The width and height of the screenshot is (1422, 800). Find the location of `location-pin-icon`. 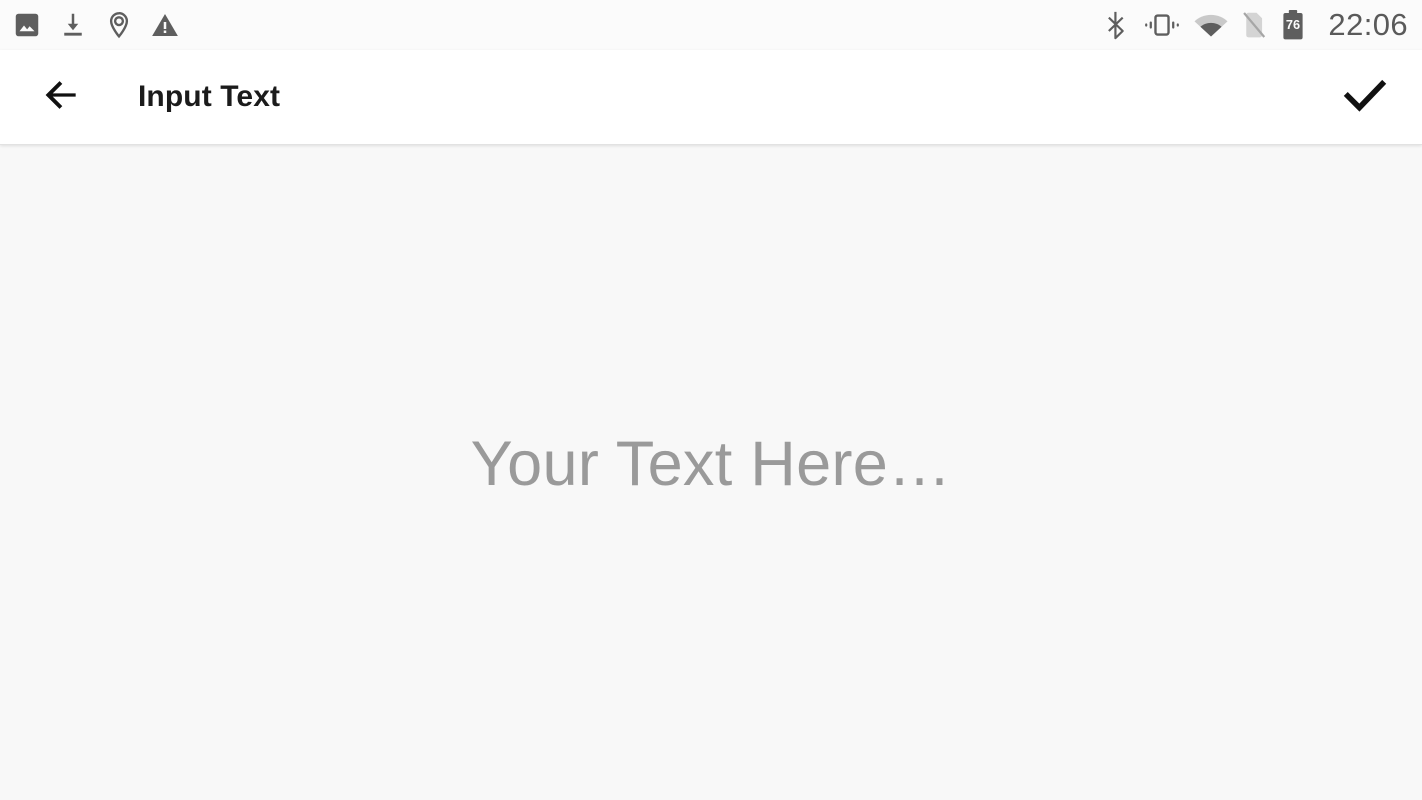

location-pin-icon is located at coordinates (119, 25).